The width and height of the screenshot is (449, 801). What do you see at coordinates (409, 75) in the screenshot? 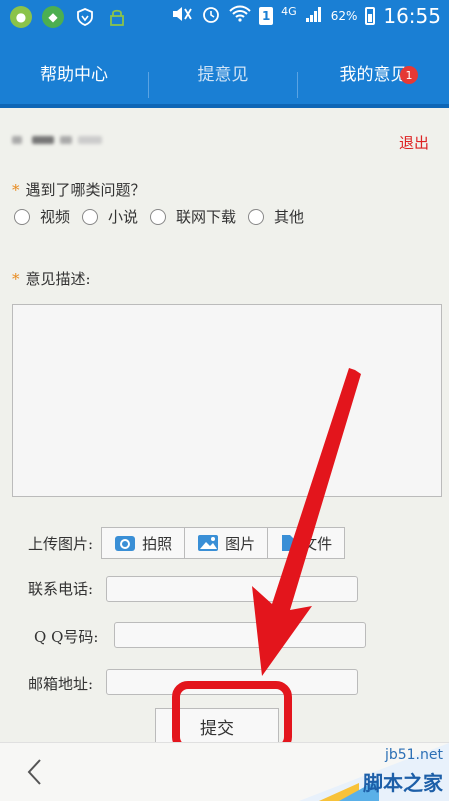
I see `notification-badge: 1` at bounding box center [409, 75].